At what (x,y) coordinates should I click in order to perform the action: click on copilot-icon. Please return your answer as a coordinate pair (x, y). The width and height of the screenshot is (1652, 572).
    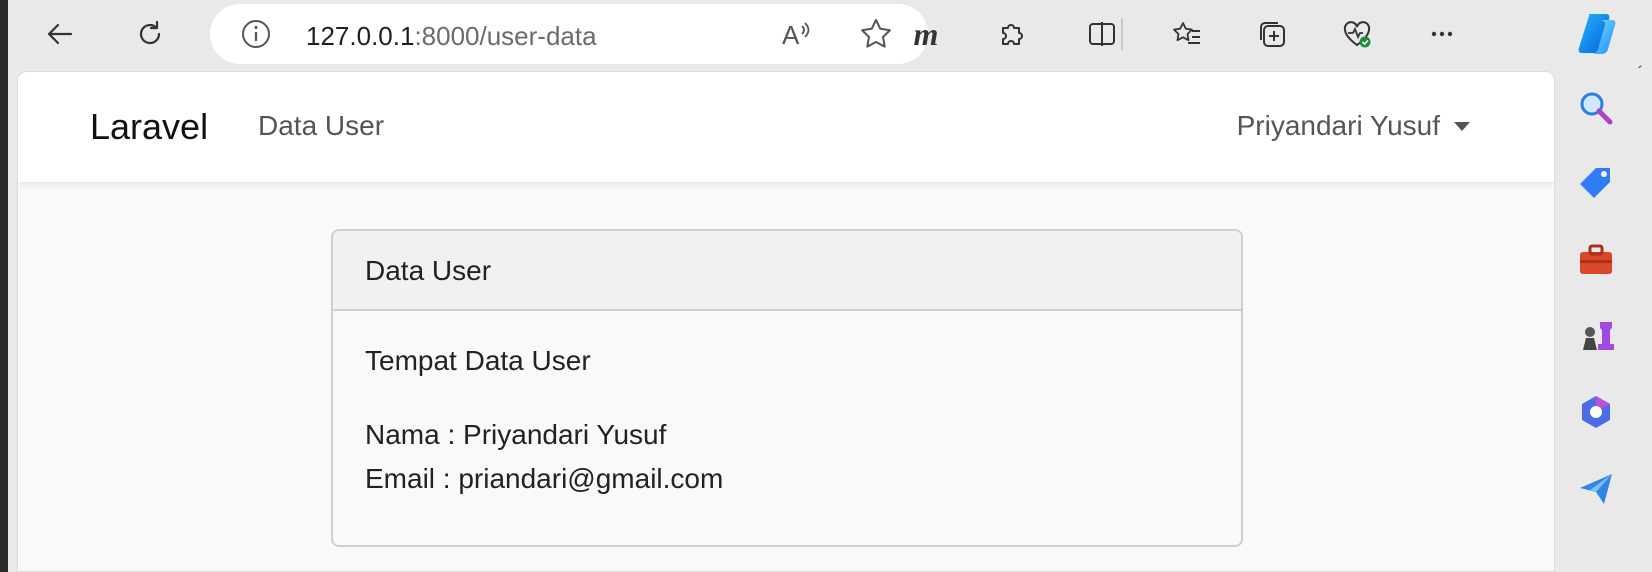
    Looking at the image, I should click on (1600, 34).